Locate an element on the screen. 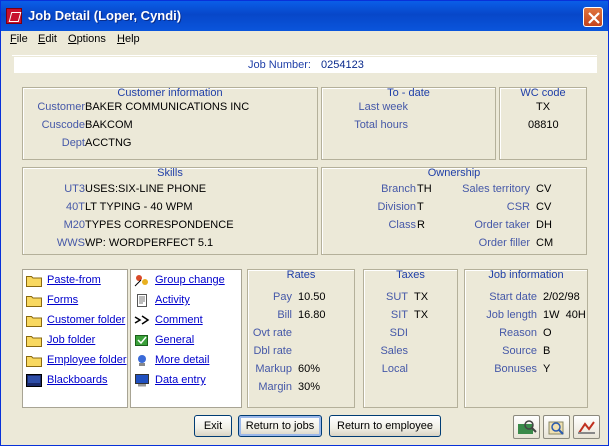  more-detail-link: More detail is located at coordinates (186, 361).